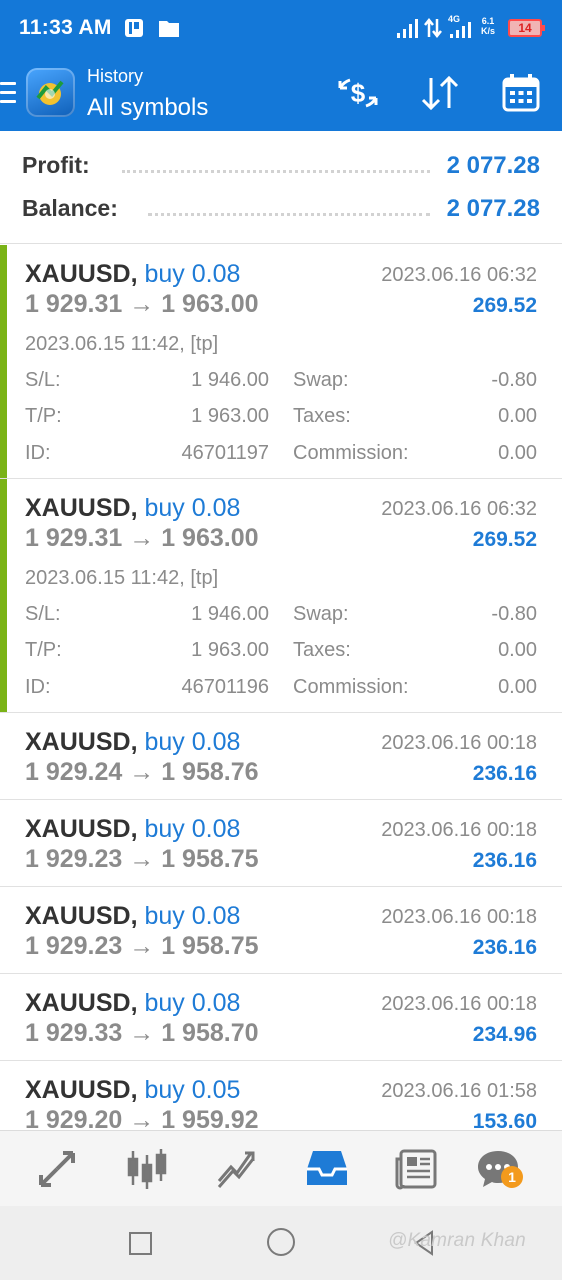  Describe the element at coordinates (50, 92) in the screenshot. I see `metatrader-logo` at that location.